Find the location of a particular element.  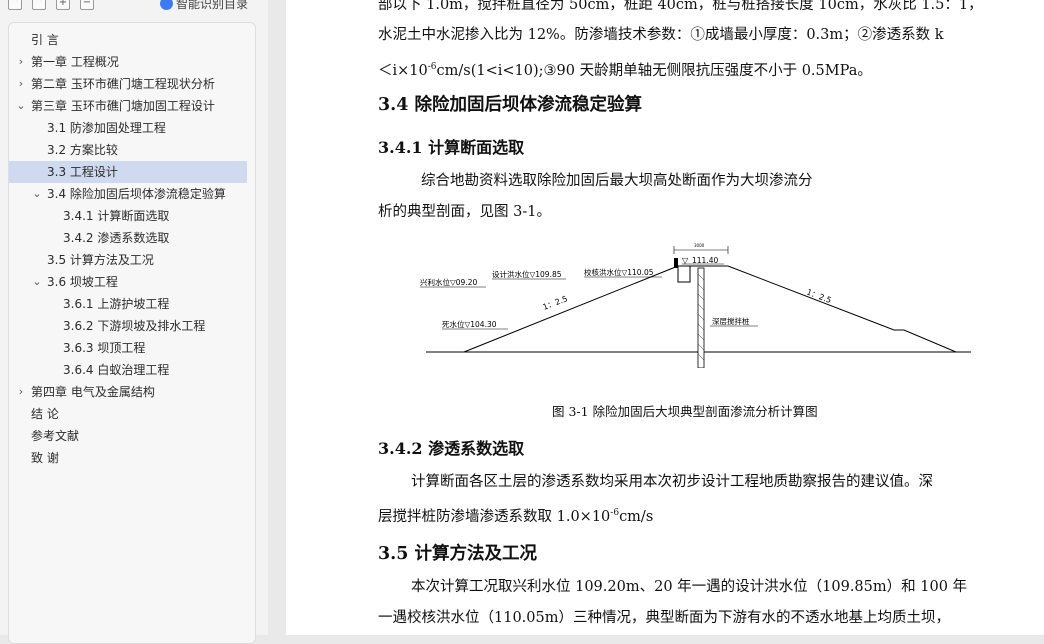

heading-3-4-2: 3.4.2 渗透系数选取 is located at coordinates (451, 448).